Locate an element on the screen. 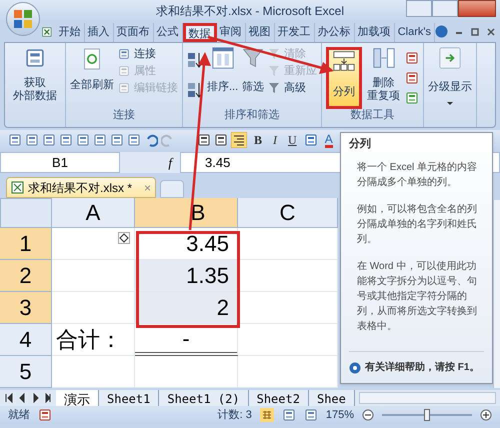 The image size is (500, 428). ribbon-group-label: 排序和筛选 is located at coordinates (252, 115).